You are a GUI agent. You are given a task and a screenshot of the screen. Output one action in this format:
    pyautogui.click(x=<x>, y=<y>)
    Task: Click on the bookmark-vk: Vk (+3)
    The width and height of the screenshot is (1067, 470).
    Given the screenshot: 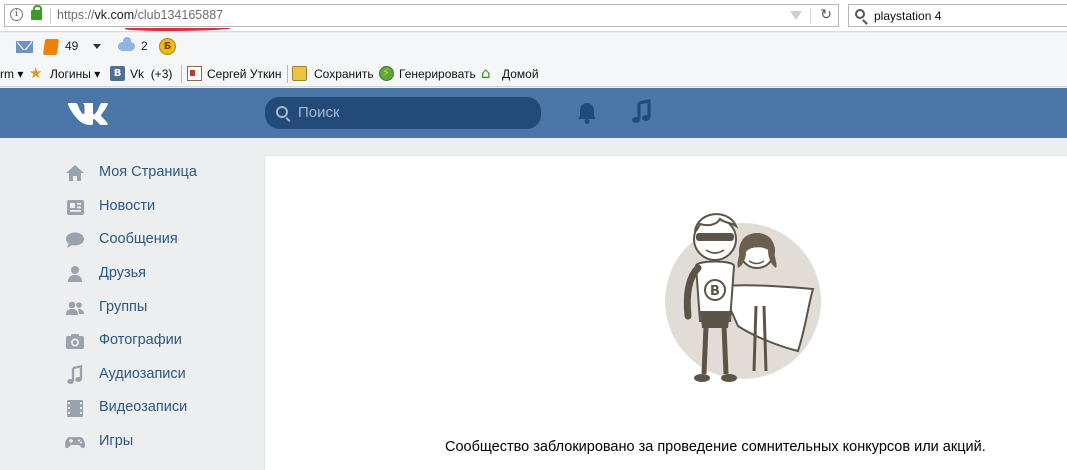 What is the action you would take?
    pyautogui.click(x=151, y=74)
    